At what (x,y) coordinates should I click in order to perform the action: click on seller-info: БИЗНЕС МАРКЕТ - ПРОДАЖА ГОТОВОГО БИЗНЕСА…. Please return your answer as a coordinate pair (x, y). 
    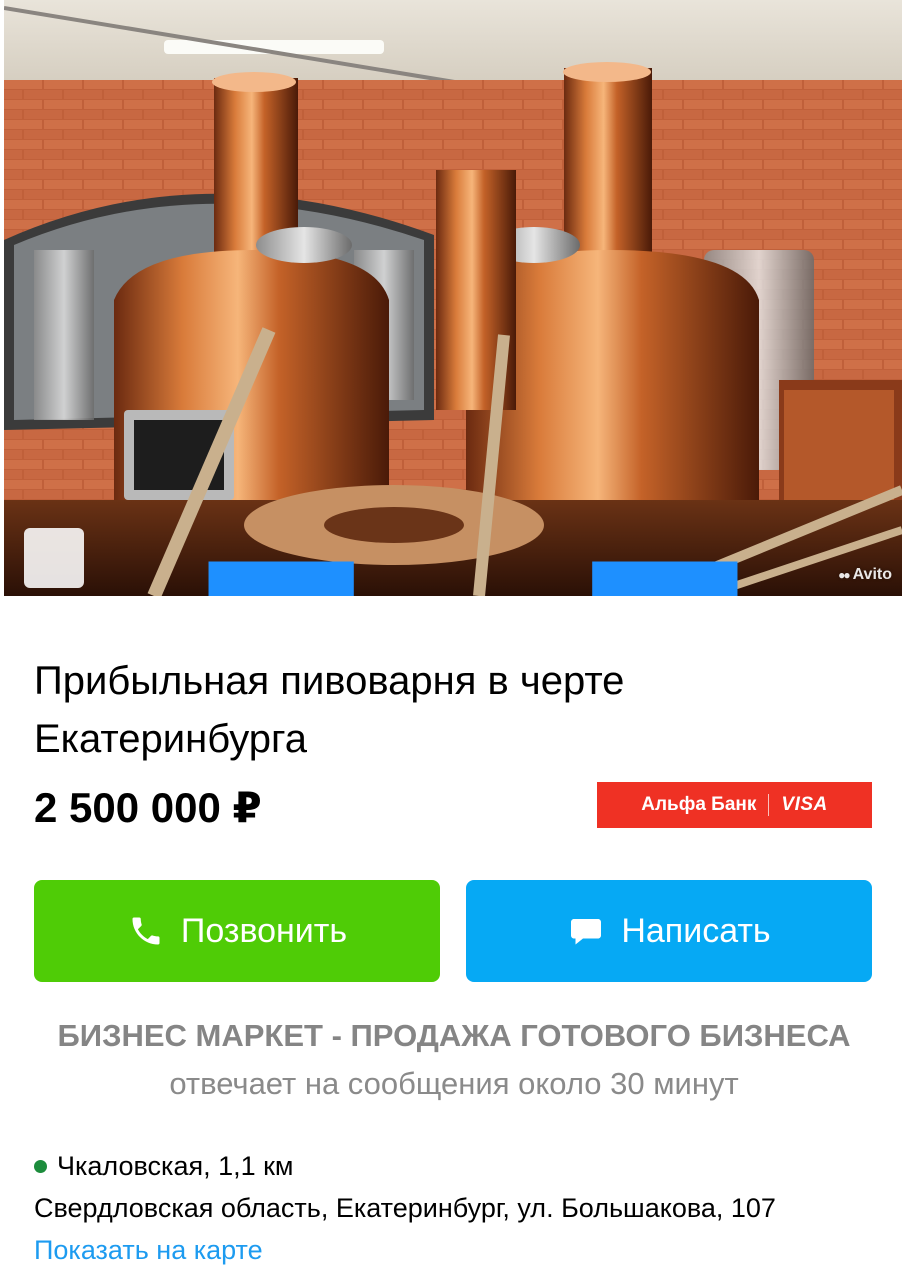
    Looking at the image, I should click on (454, 1060).